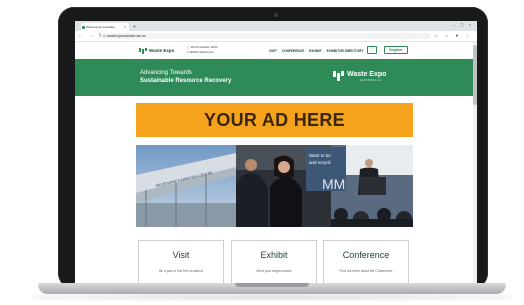 This screenshot has height=305, width=524. I want to click on url-field: ⊙ wasteexpoaustralia.com.au, so click(266, 36).